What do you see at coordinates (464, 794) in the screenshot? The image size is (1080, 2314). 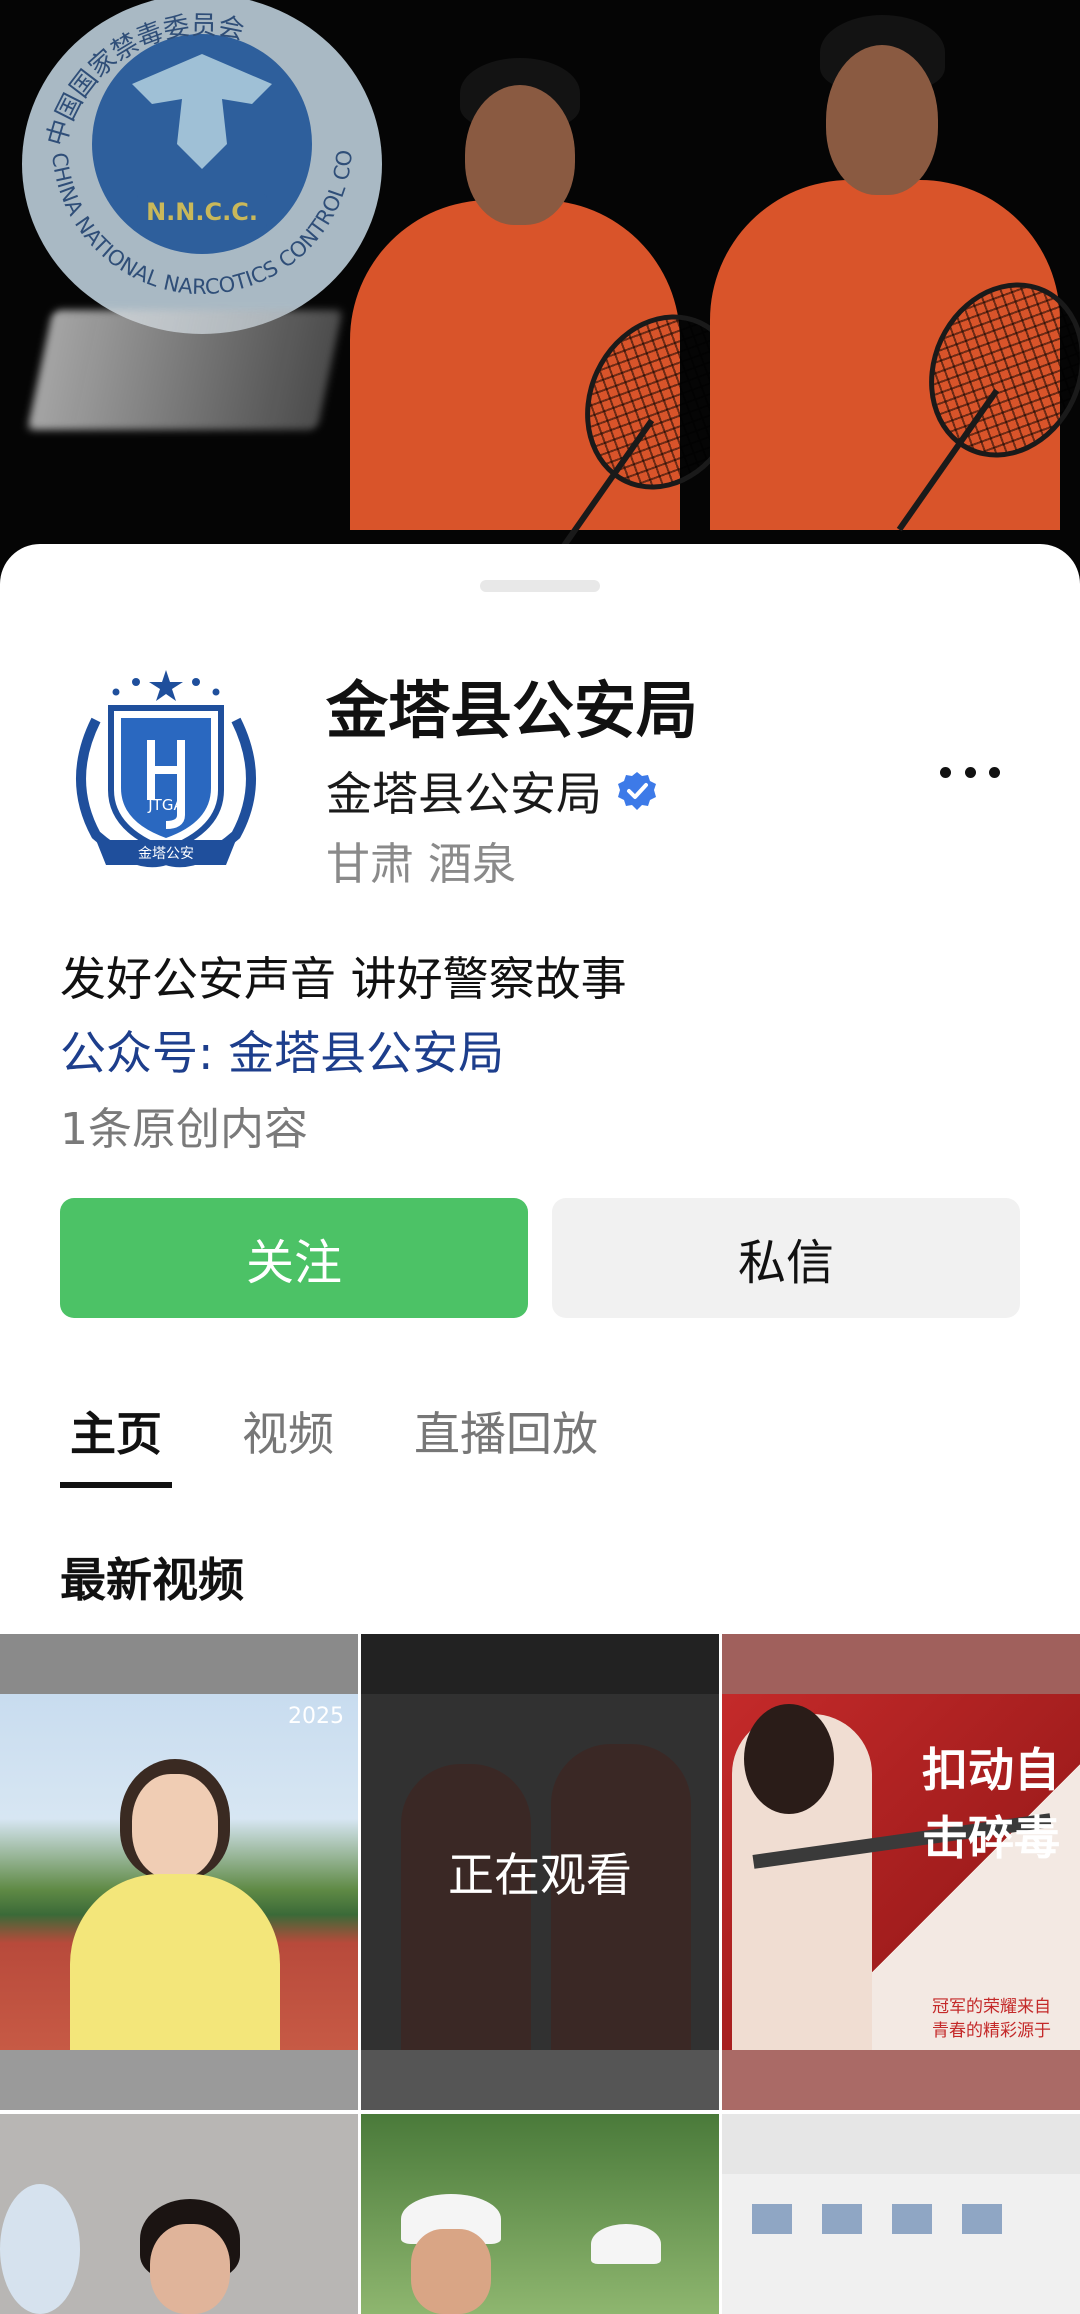 I see `account-name: 金塔县公安局` at bounding box center [464, 794].